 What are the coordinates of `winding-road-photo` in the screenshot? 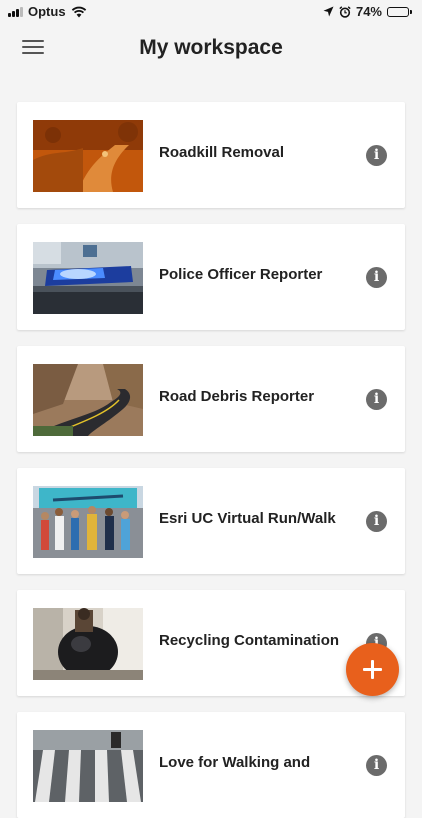 It's located at (88, 400).